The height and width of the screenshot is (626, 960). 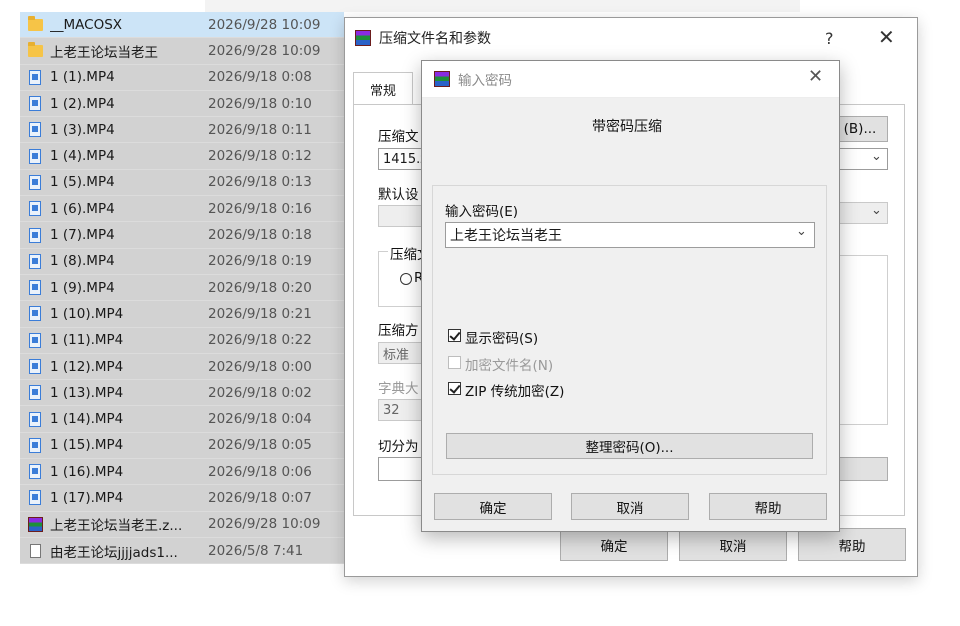 What do you see at coordinates (260, 287) in the screenshot?
I see `file-modified-date: 2026/9/18 0:20` at bounding box center [260, 287].